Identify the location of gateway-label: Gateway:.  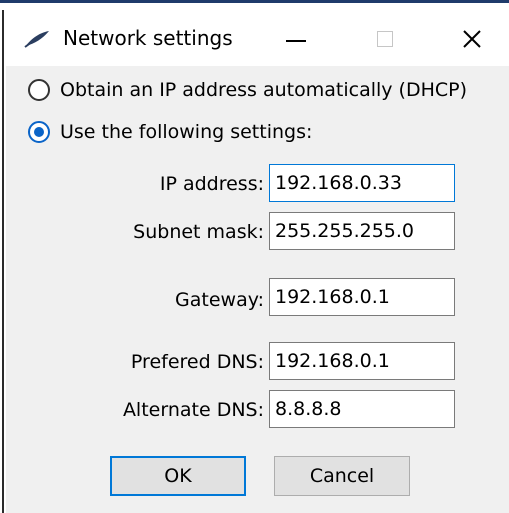
(219, 300).